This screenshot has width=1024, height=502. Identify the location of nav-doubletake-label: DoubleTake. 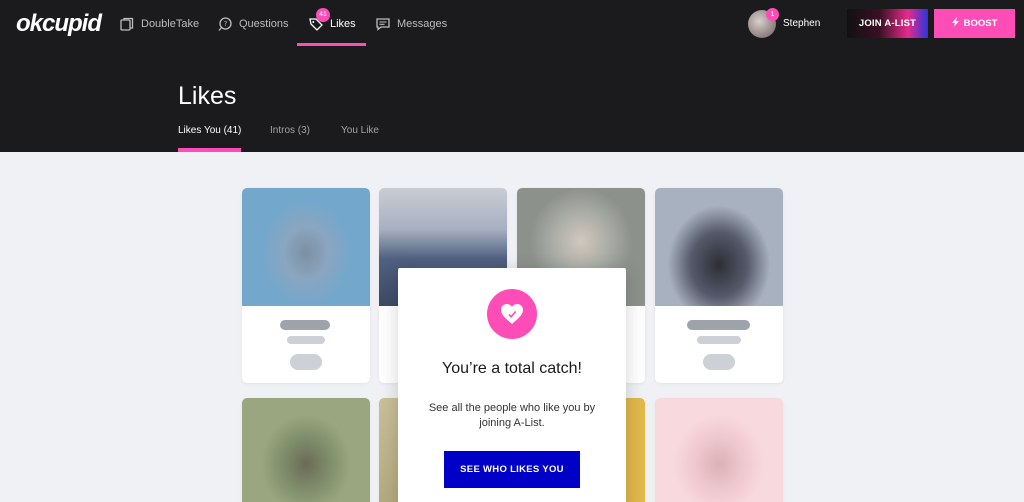
(170, 24).